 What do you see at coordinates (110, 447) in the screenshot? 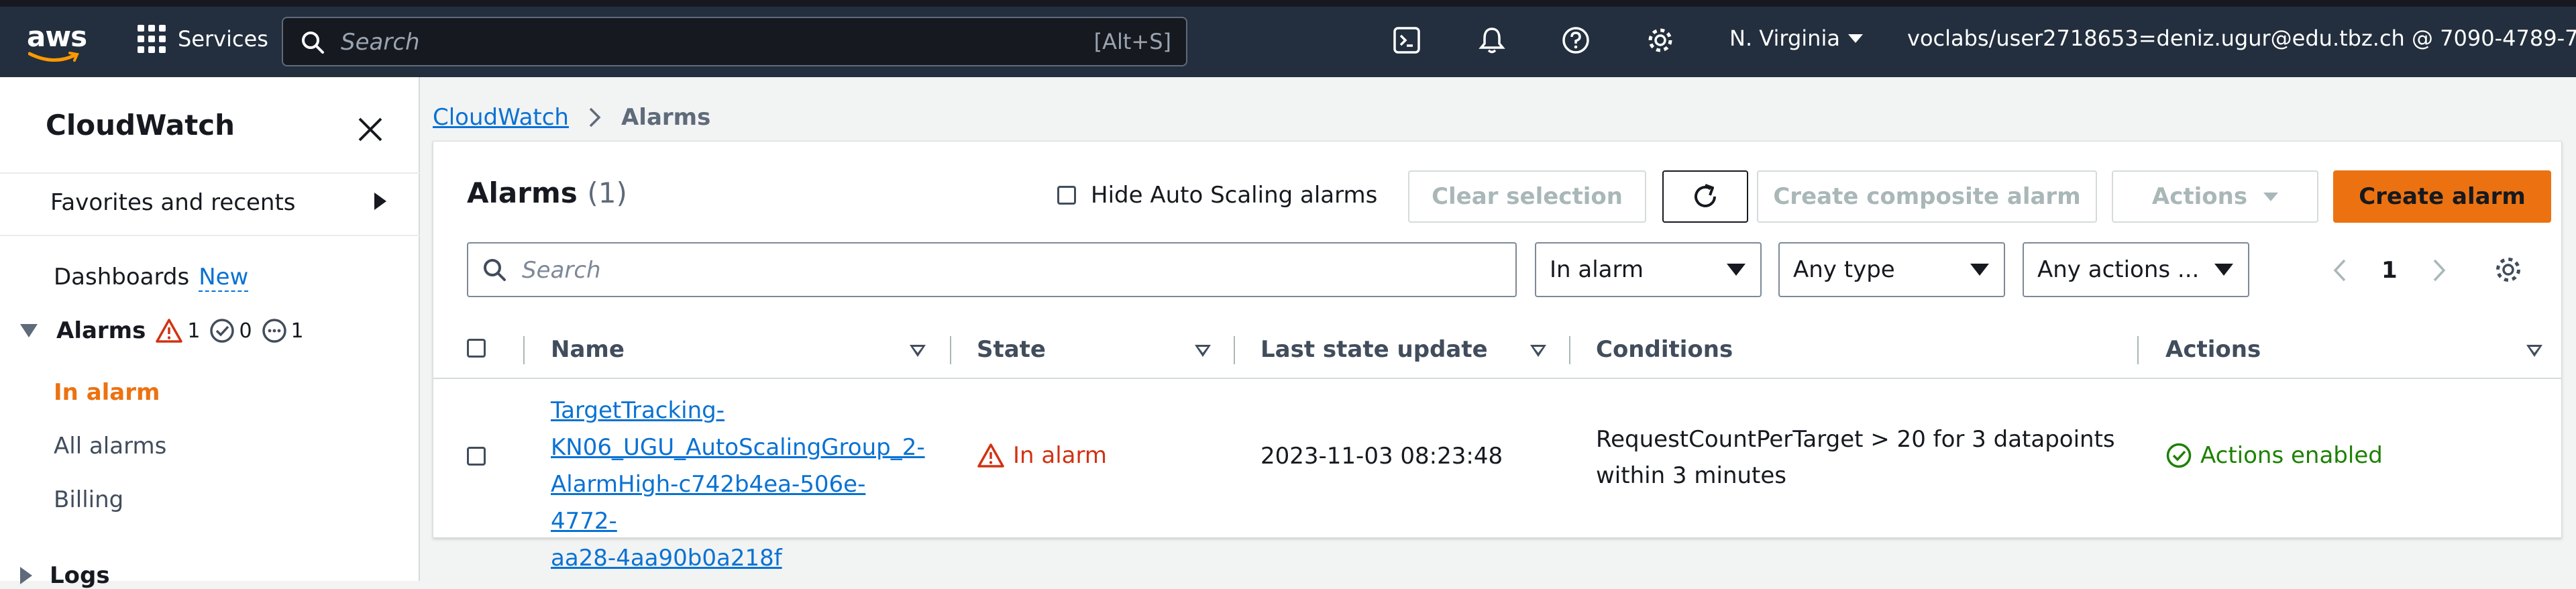
I see `sidebar-item-all-alarms: All alarms` at bounding box center [110, 447].